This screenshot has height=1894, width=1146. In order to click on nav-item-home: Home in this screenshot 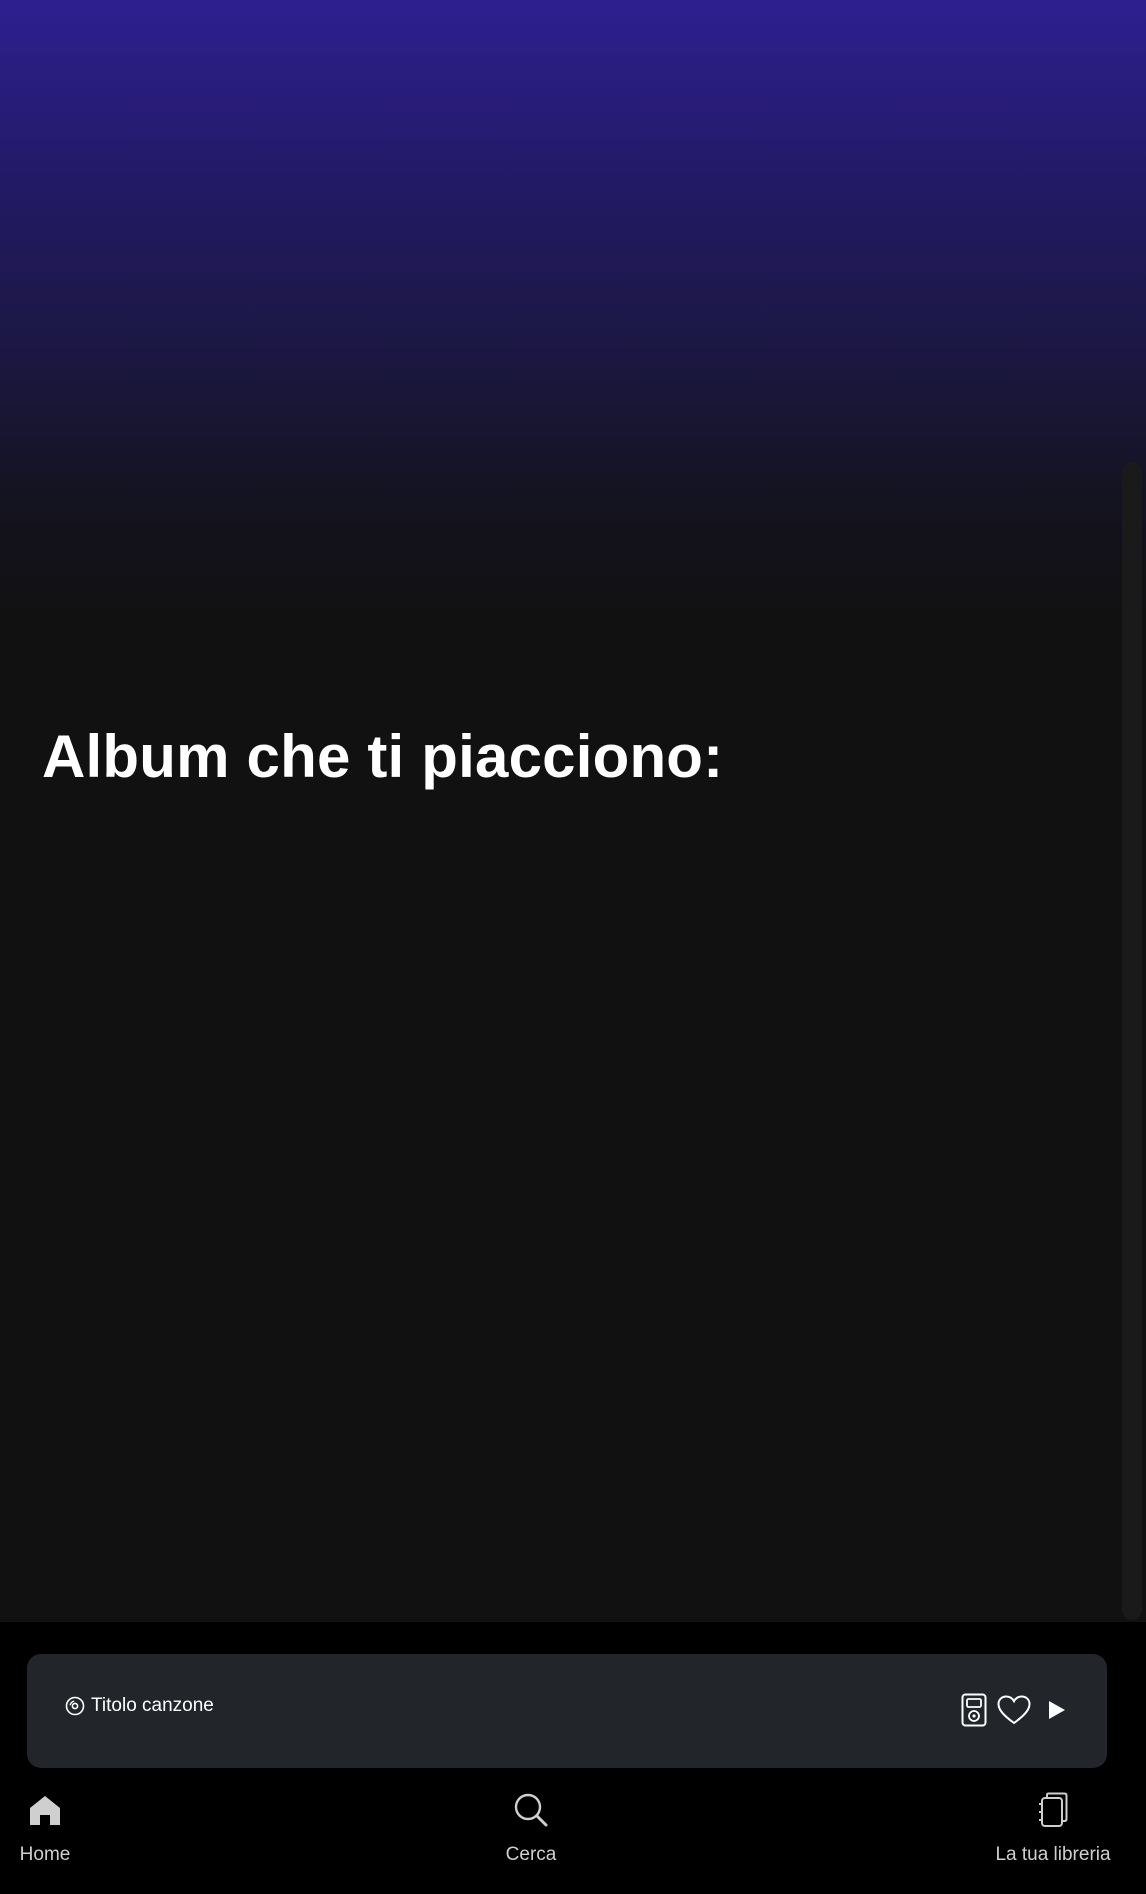, I will do `click(45, 1828)`.